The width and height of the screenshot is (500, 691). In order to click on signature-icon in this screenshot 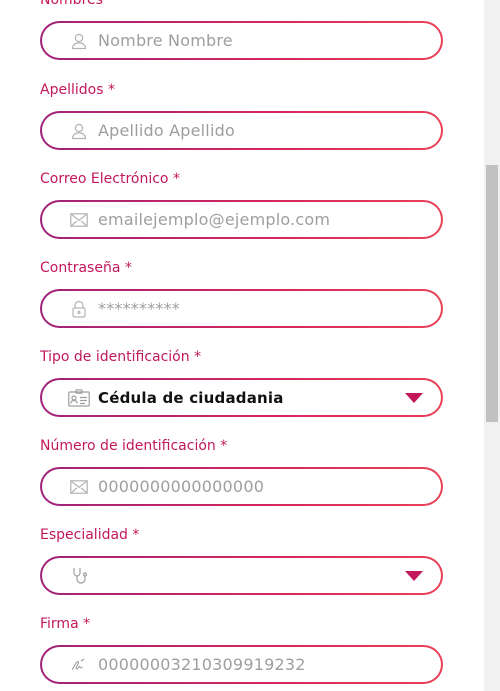, I will do `click(79, 665)`.